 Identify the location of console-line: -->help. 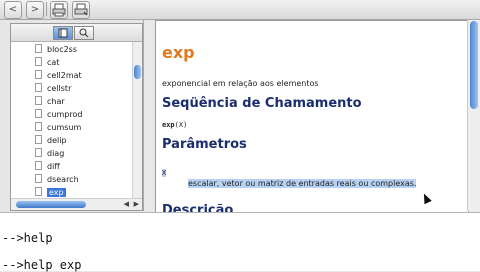
(27, 238).